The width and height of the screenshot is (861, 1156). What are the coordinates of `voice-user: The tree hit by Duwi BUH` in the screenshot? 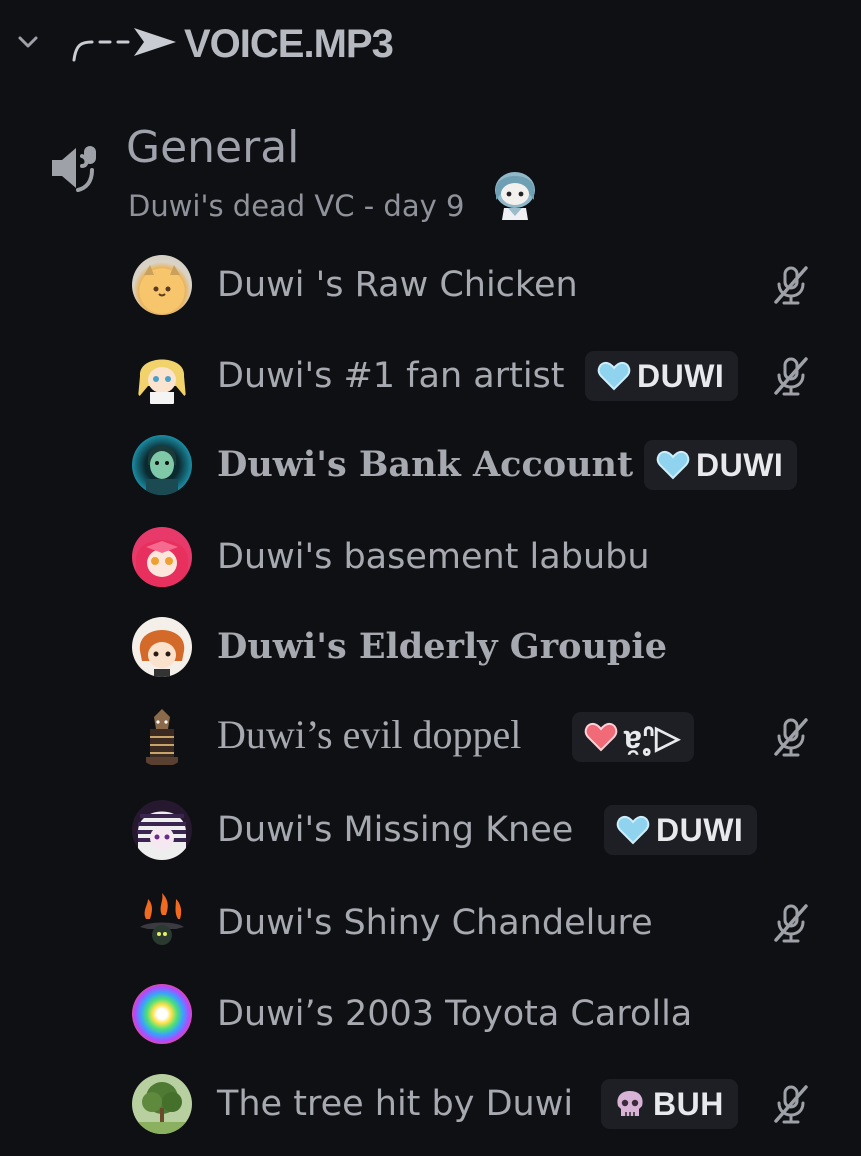 It's located at (430, 1104).